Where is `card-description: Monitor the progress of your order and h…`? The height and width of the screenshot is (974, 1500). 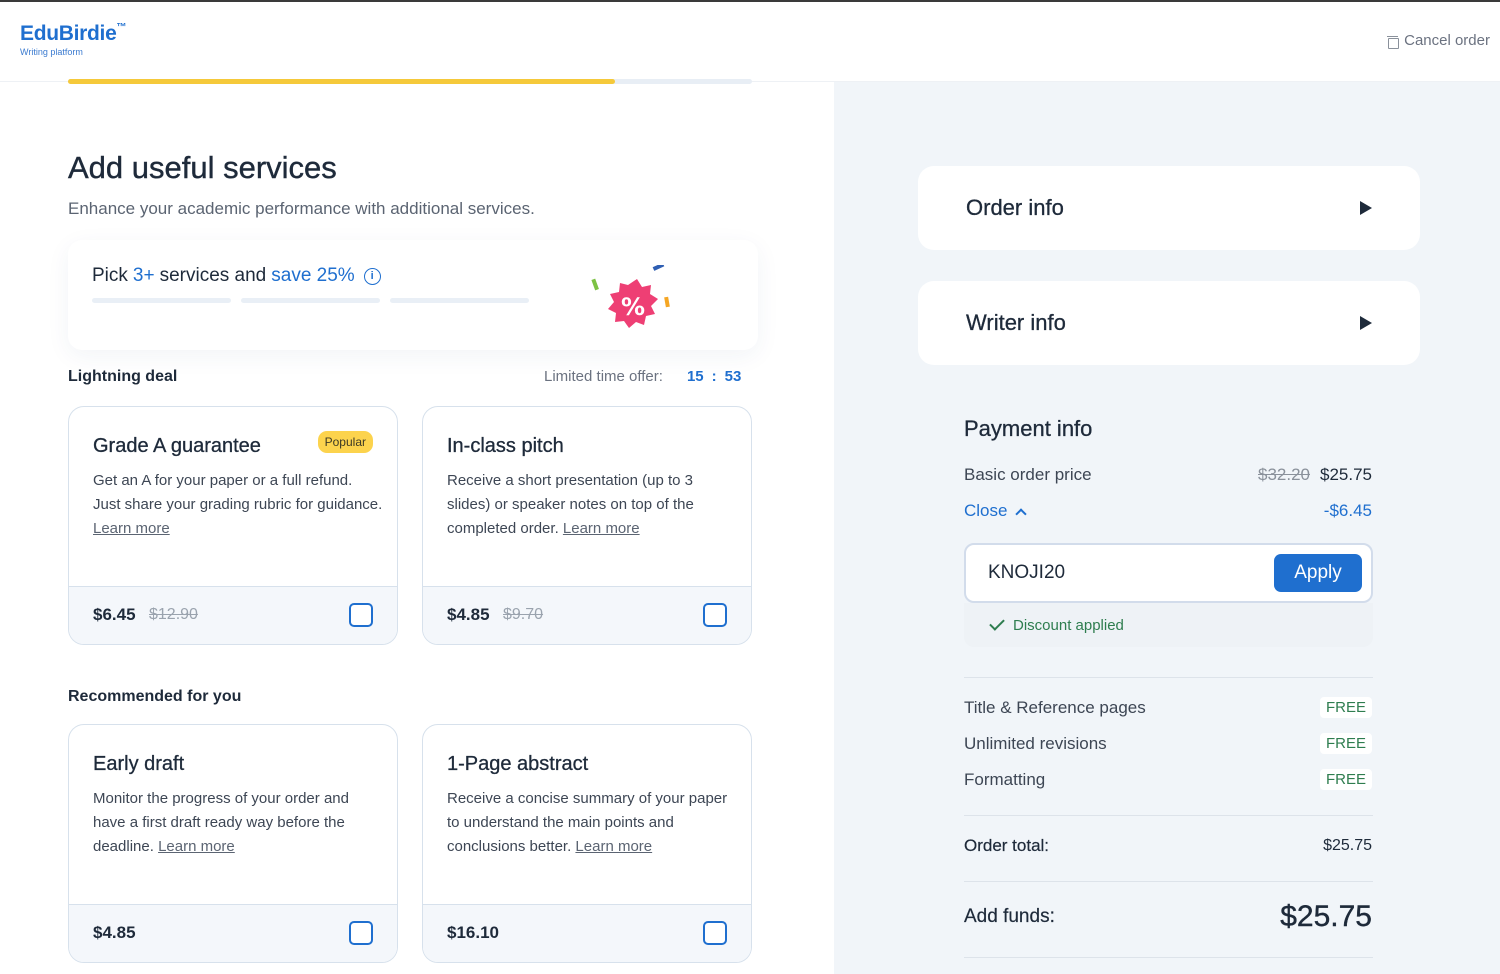 card-description: Monitor the progress of your order and h… is located at coordinates (238, 823).